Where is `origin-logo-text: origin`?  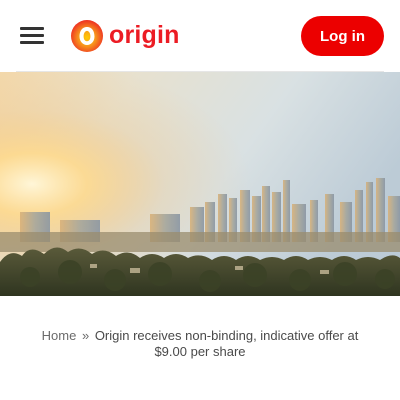
origin-logo-text: origin is located at coordinates (144, 34).